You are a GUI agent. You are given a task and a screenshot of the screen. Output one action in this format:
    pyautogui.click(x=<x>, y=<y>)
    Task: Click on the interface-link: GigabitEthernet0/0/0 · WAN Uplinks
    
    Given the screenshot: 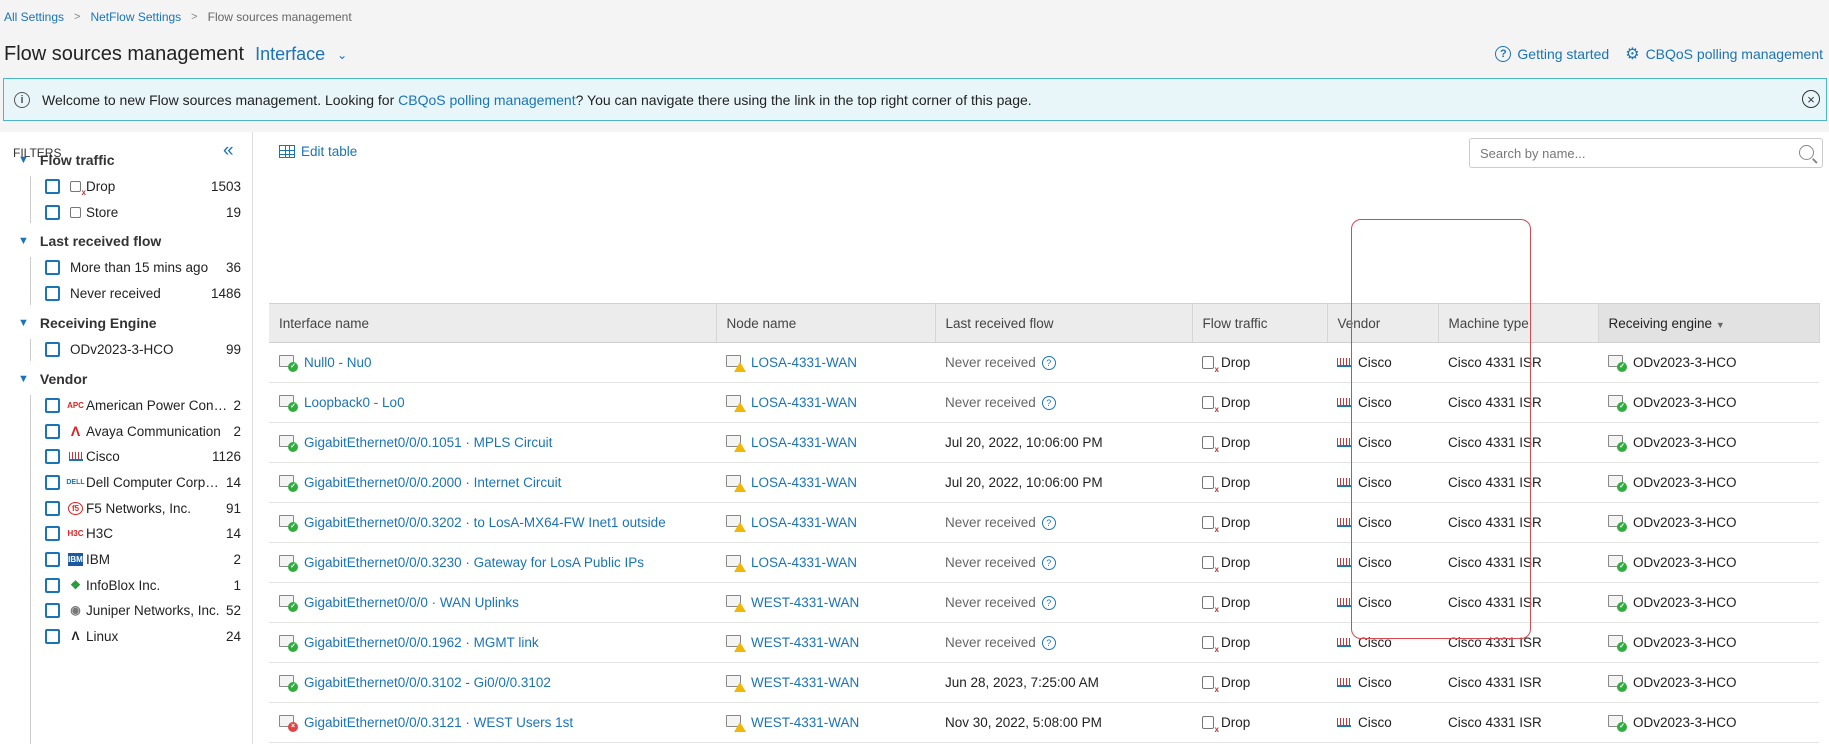 What is the action you would take?
    pyautogui.click(x=411, y=602)
    